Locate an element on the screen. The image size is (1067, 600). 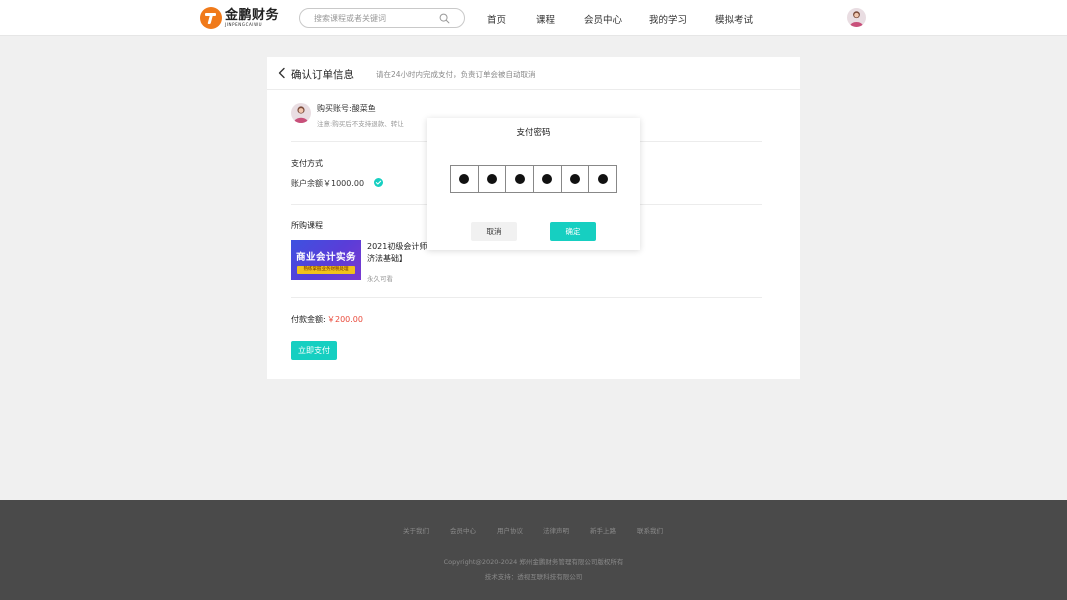
search-input: 搜索课程或者关键词 is located at coordinates (382, 18).